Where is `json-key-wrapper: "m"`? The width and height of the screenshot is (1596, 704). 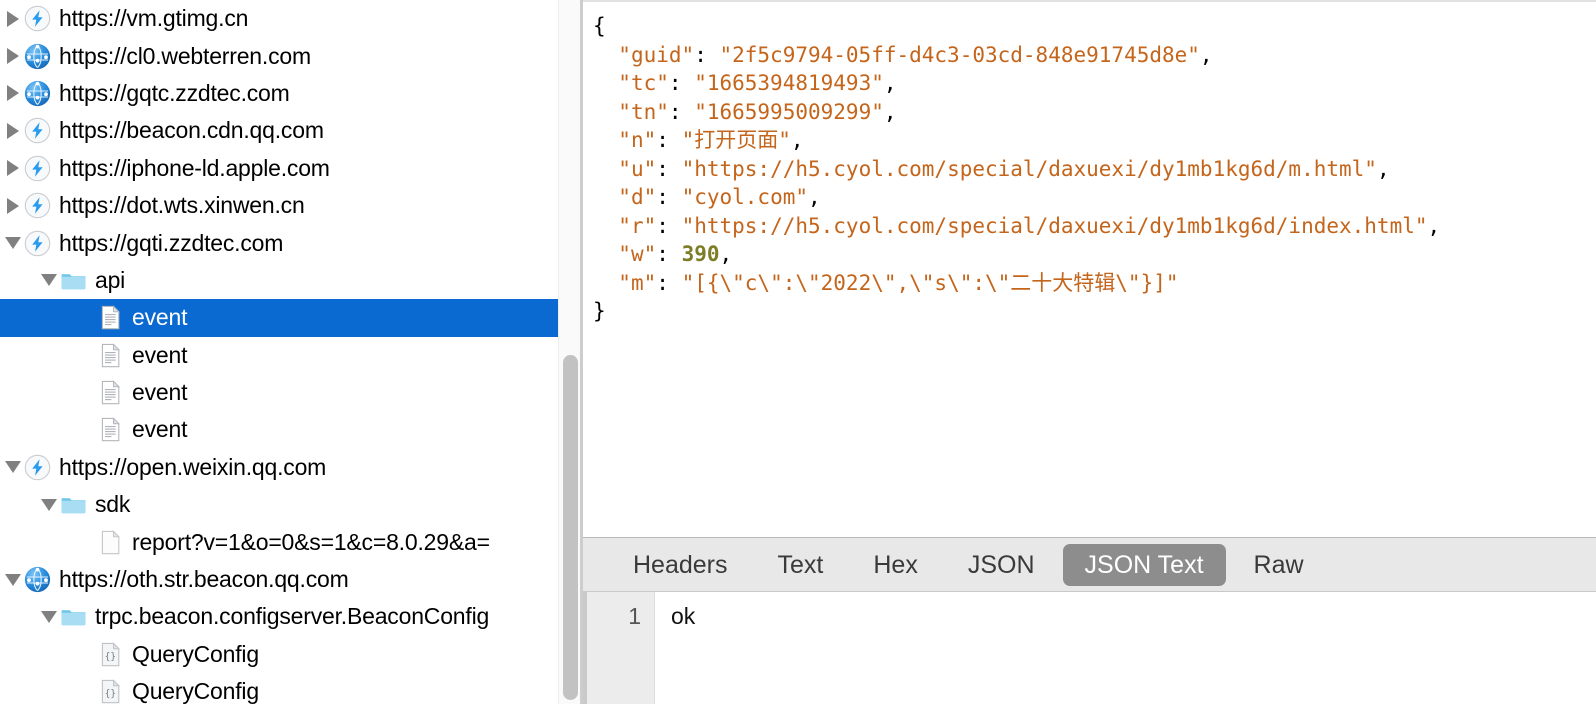 json-key-wrapper: "m" is located at coordinates (637, 282).